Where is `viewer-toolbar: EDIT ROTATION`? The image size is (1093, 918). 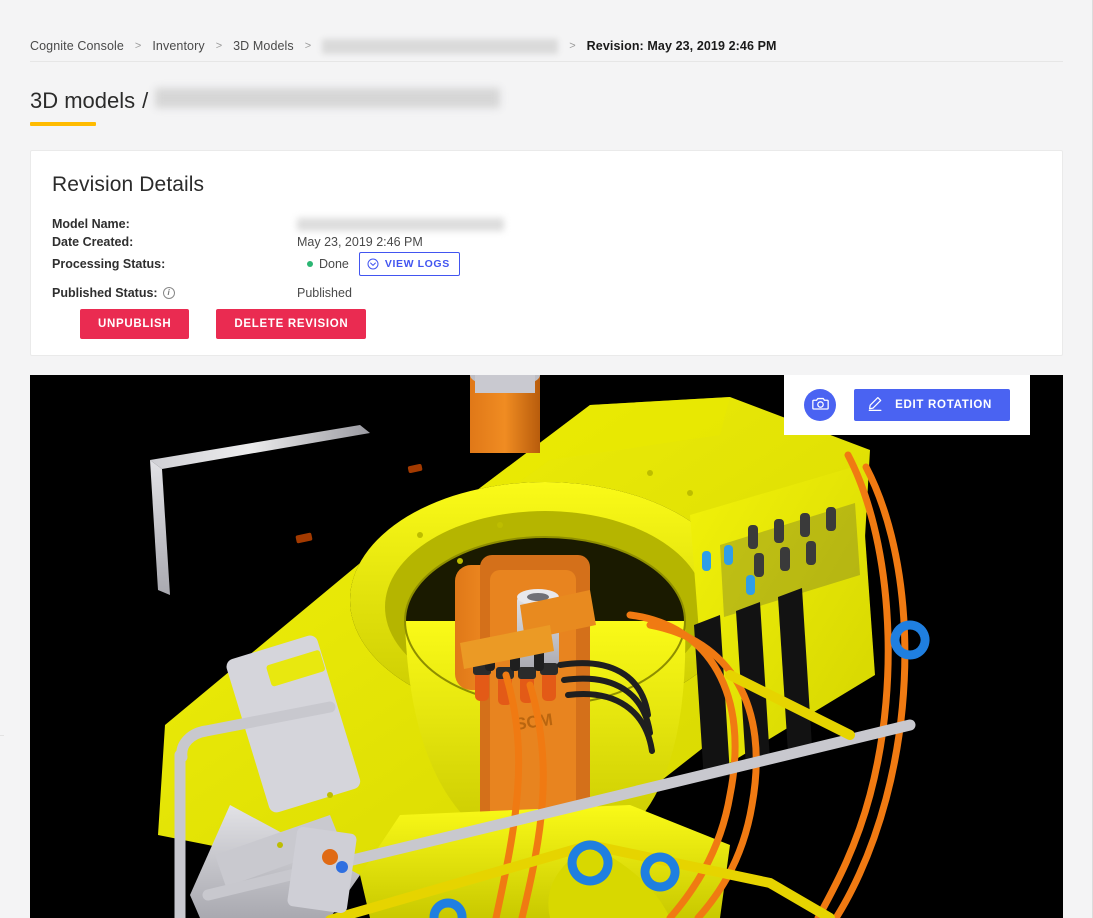 viewer-toolbar: EDIT ROTATION is located at coordinates (907, 405).